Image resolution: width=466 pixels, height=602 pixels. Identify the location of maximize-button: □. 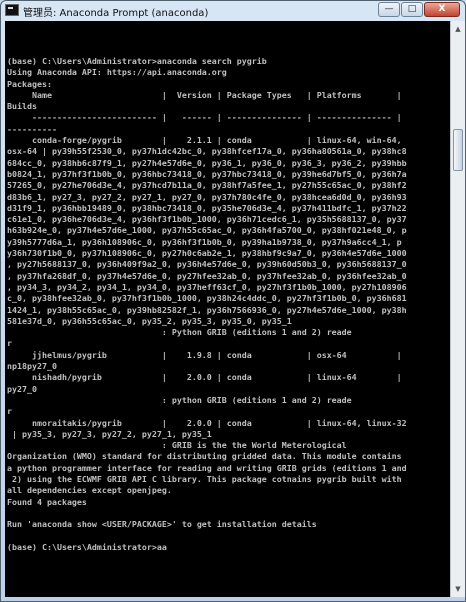
(412, 9).